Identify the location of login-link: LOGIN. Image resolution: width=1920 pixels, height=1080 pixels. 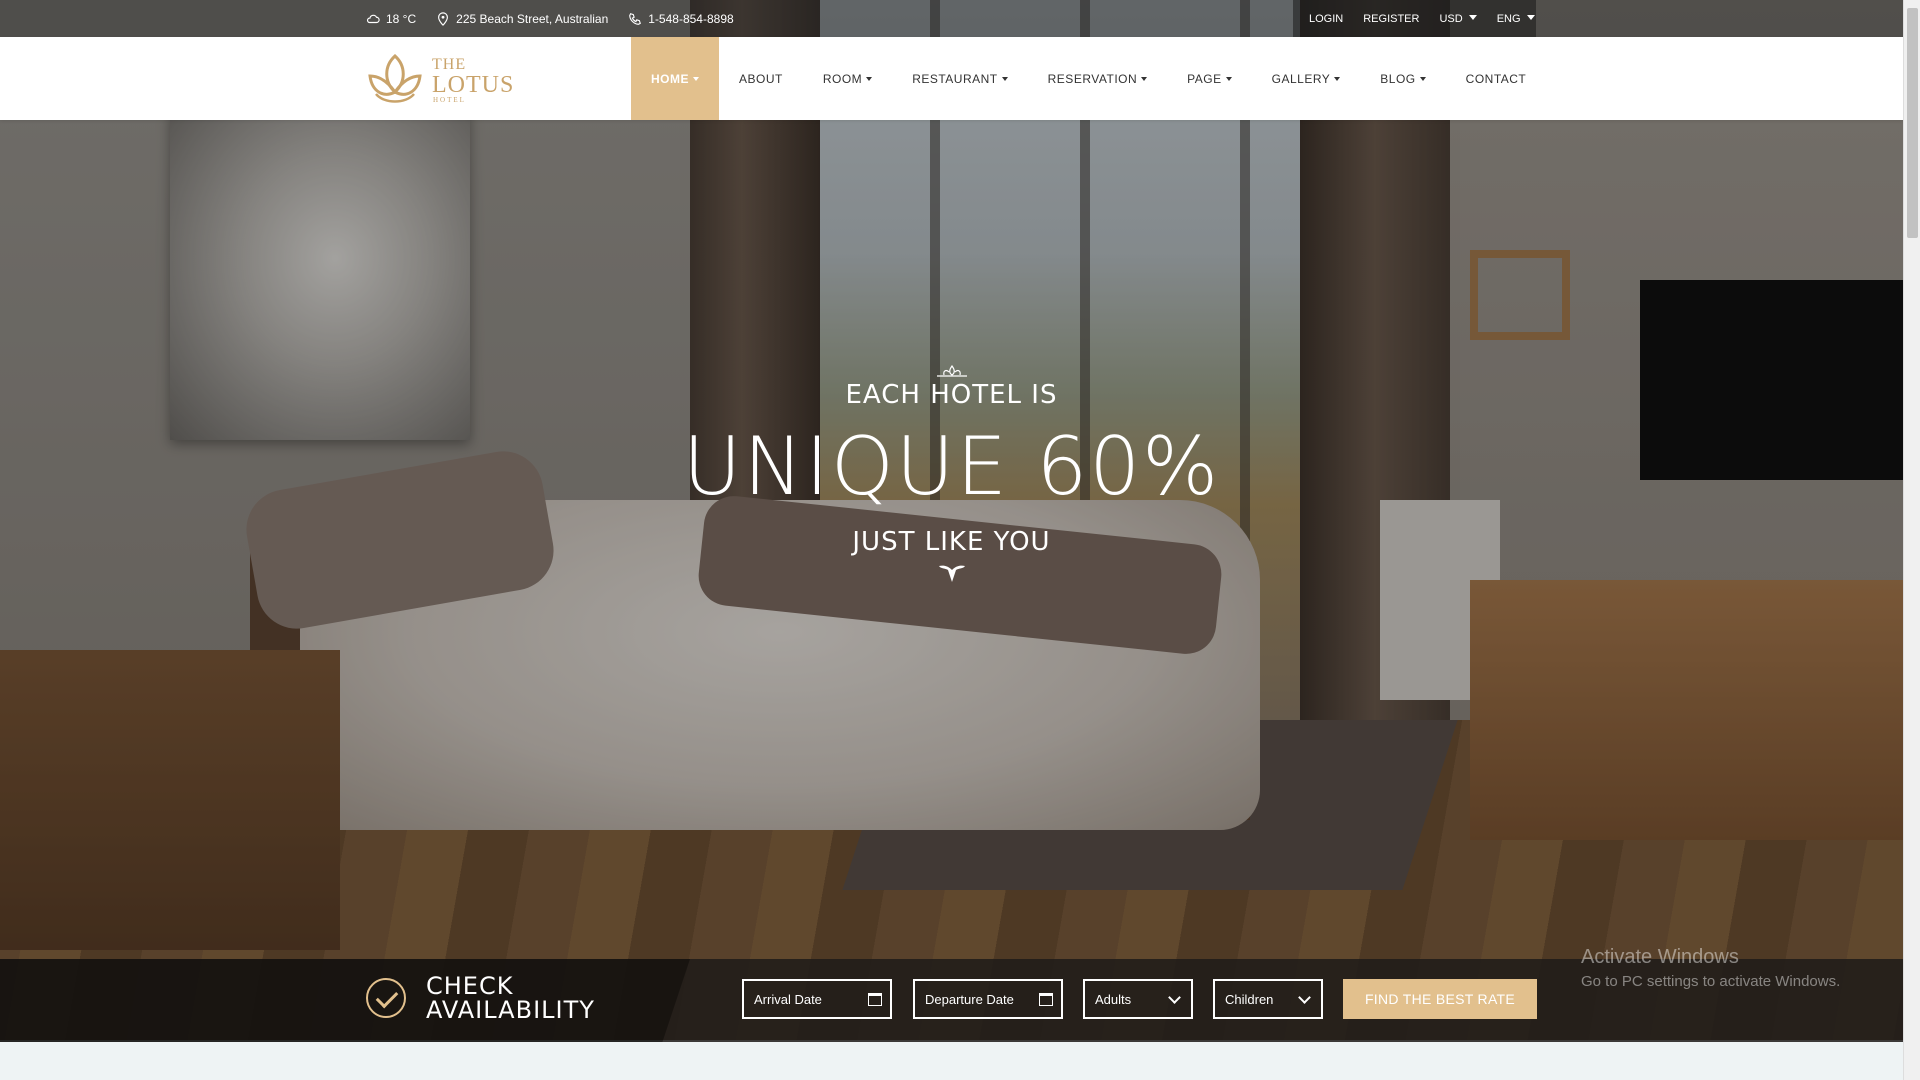
(1326, 19).